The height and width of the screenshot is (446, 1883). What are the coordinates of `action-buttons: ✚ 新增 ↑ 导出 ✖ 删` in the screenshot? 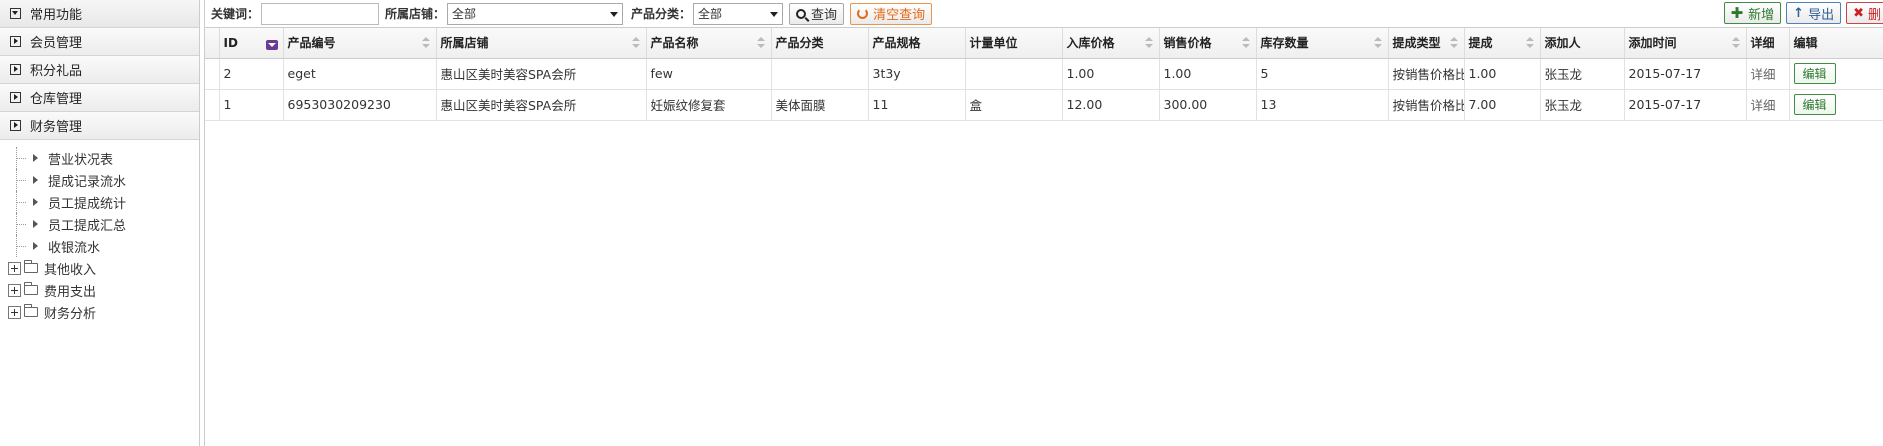 It's located at (1803, 13).